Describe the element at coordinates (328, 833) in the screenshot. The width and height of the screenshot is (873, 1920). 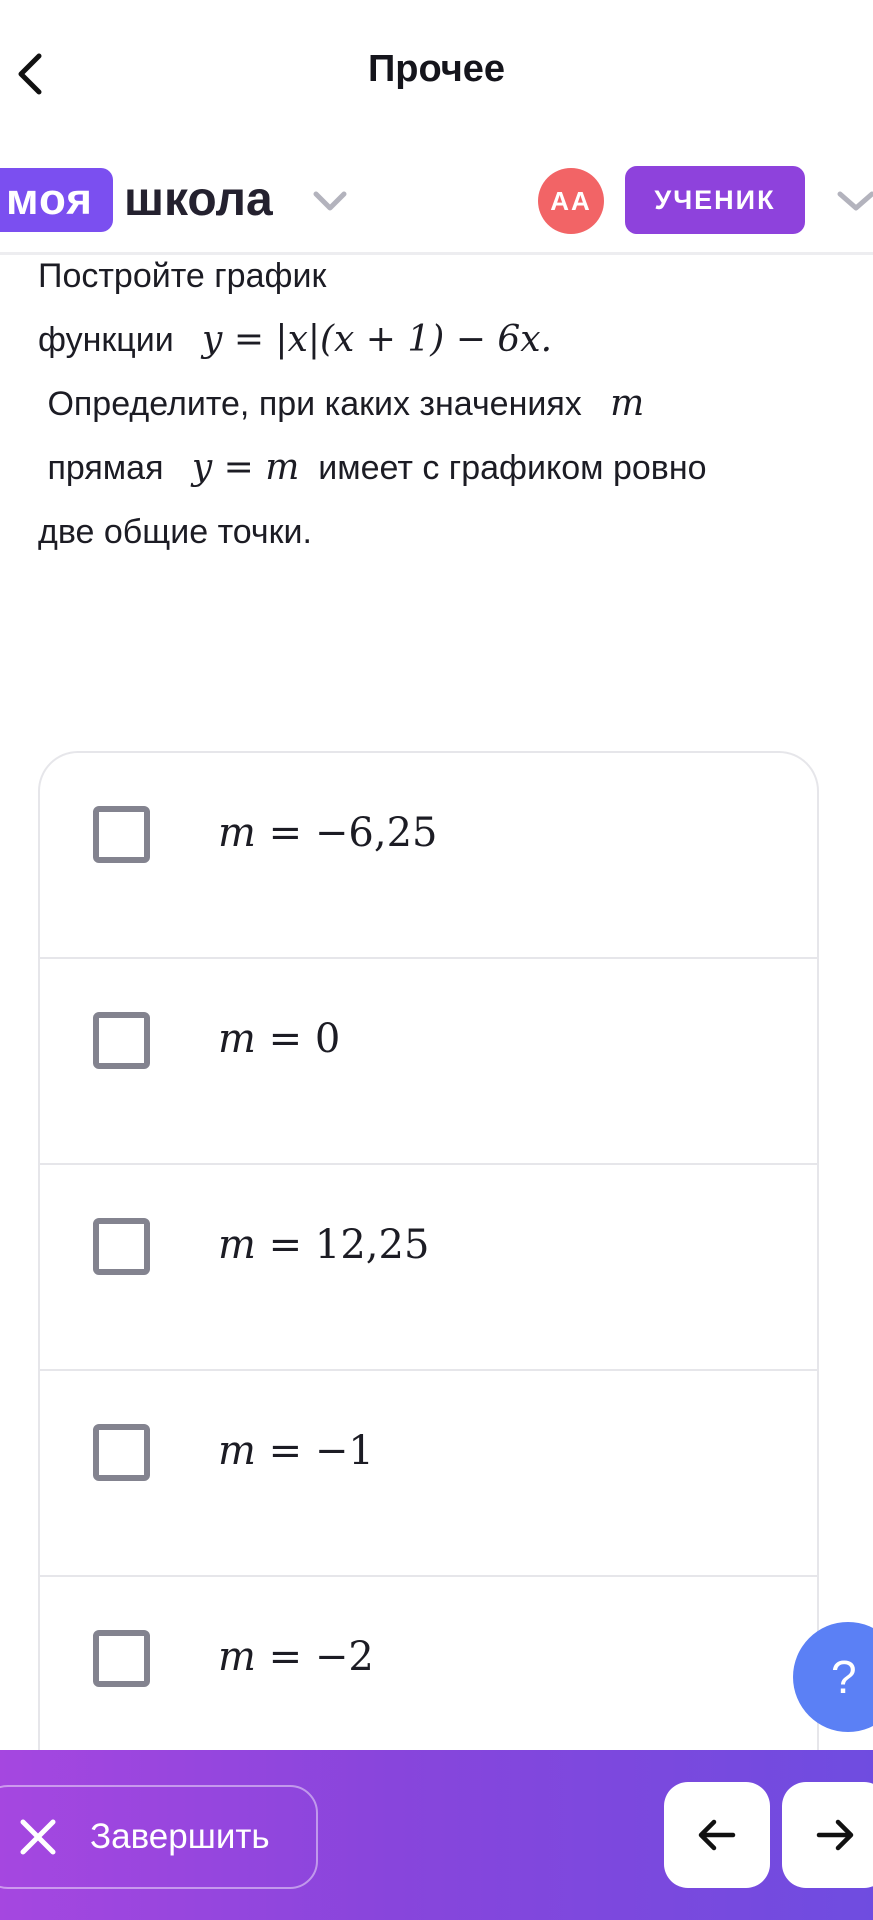
I see `option-label: m = −6,25` at that location.